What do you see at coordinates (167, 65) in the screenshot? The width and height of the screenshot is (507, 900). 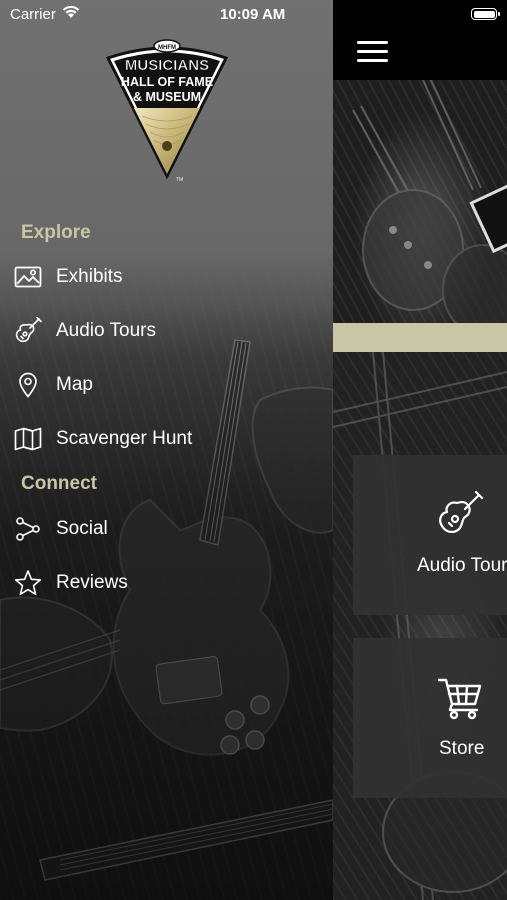 I see `logo-line-1: MUSICIANS` at bounding box center [167, 65].